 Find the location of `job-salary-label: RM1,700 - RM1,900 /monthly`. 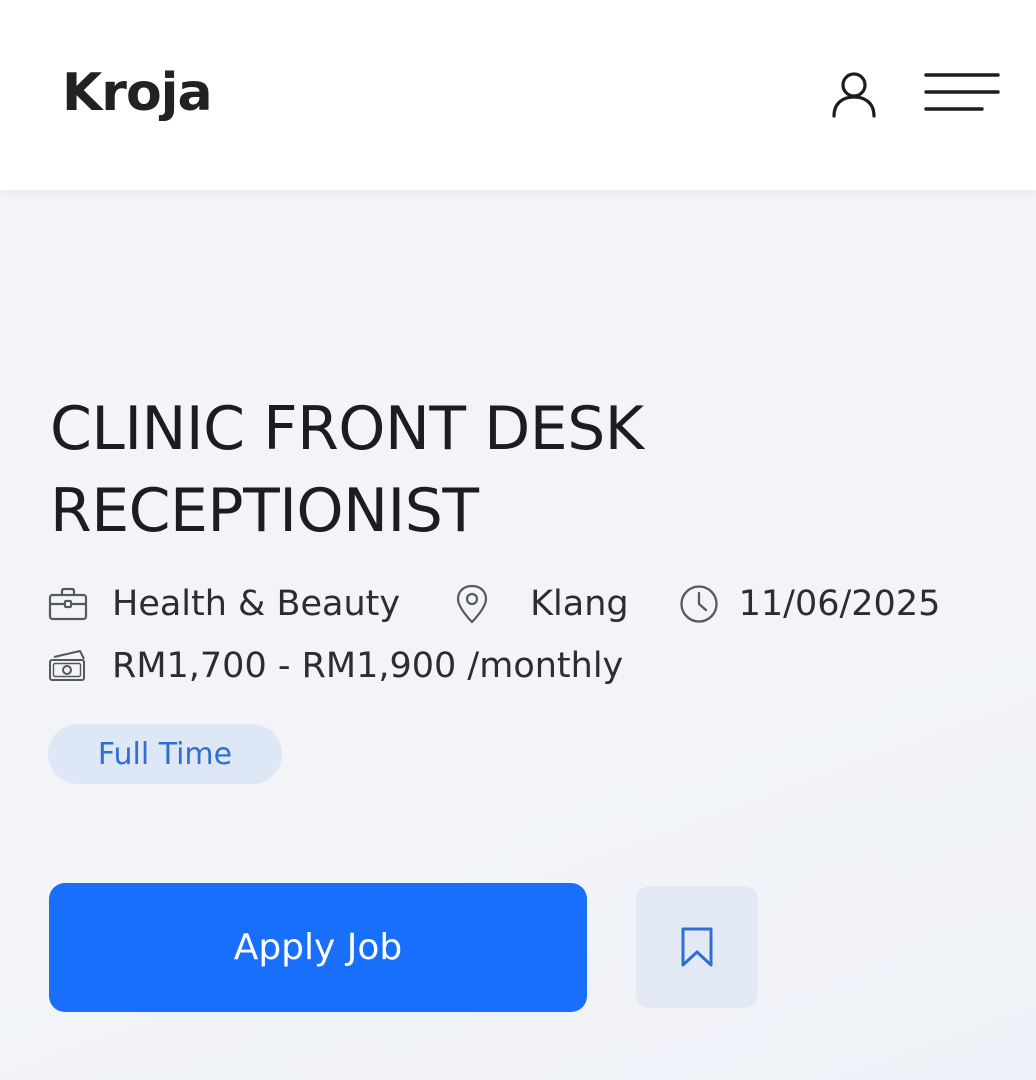

job-salary-label: RM1,700 - RM1,900 /monthly is located at coordinates (368, 666).